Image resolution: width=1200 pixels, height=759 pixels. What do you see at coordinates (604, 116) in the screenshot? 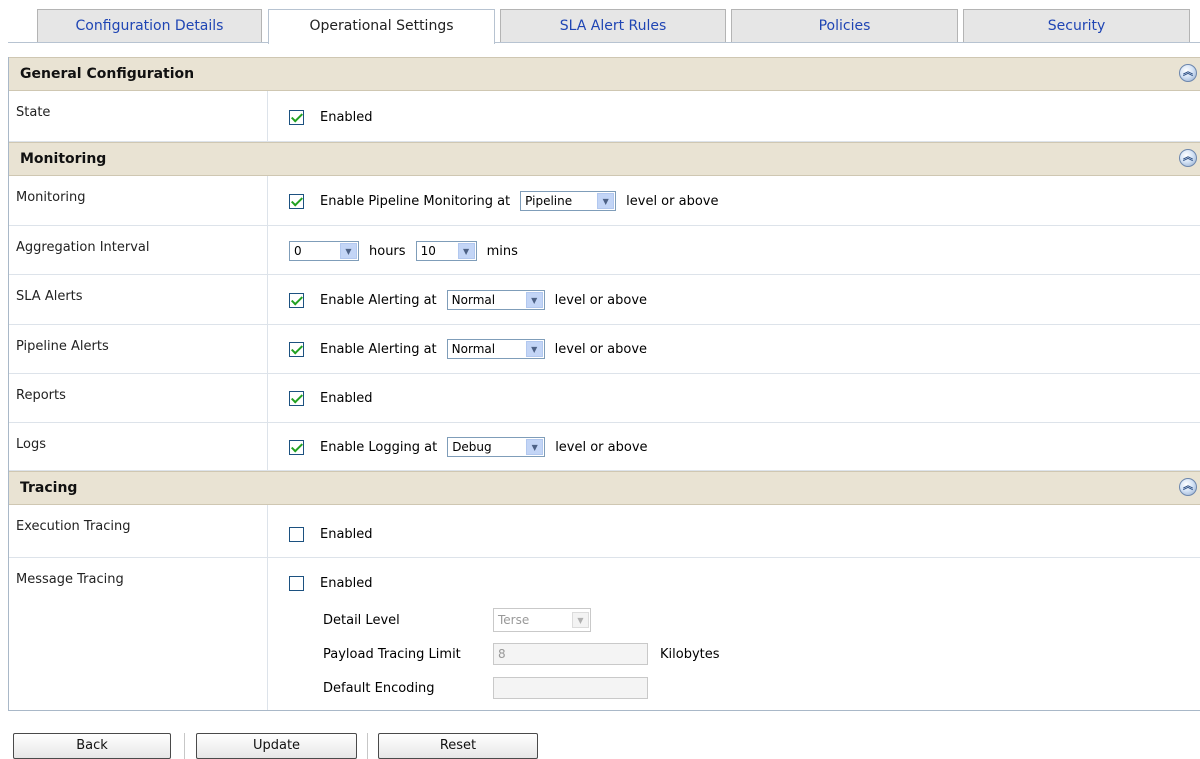
I see `row-state: State Enabled` at bounding box center [604, 116].